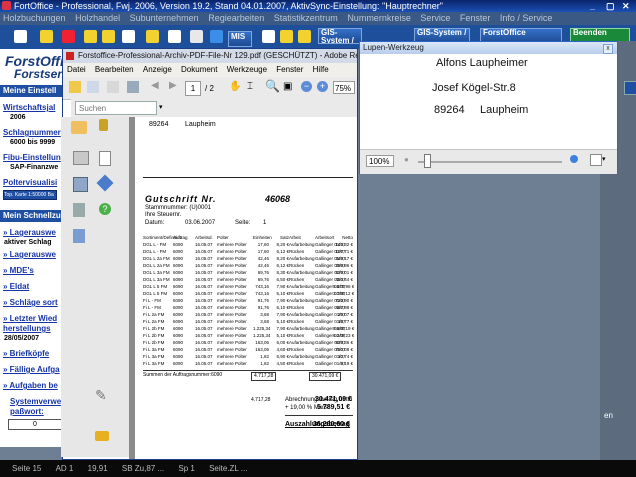 Image resolution: width=636 pixels, height=477 pixels. What do you see at coordinates (181, 199) in the screenshot?
I see `invoice-heading: Gutschrift Nr.` at bounding box center [181, 199].